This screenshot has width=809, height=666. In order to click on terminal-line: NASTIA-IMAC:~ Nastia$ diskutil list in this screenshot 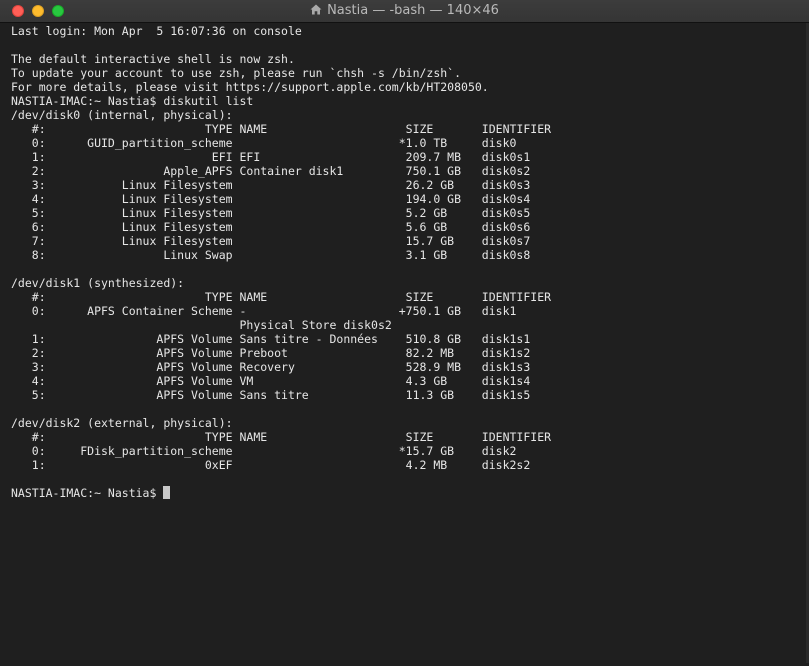, I will do `click(132, 101)`.